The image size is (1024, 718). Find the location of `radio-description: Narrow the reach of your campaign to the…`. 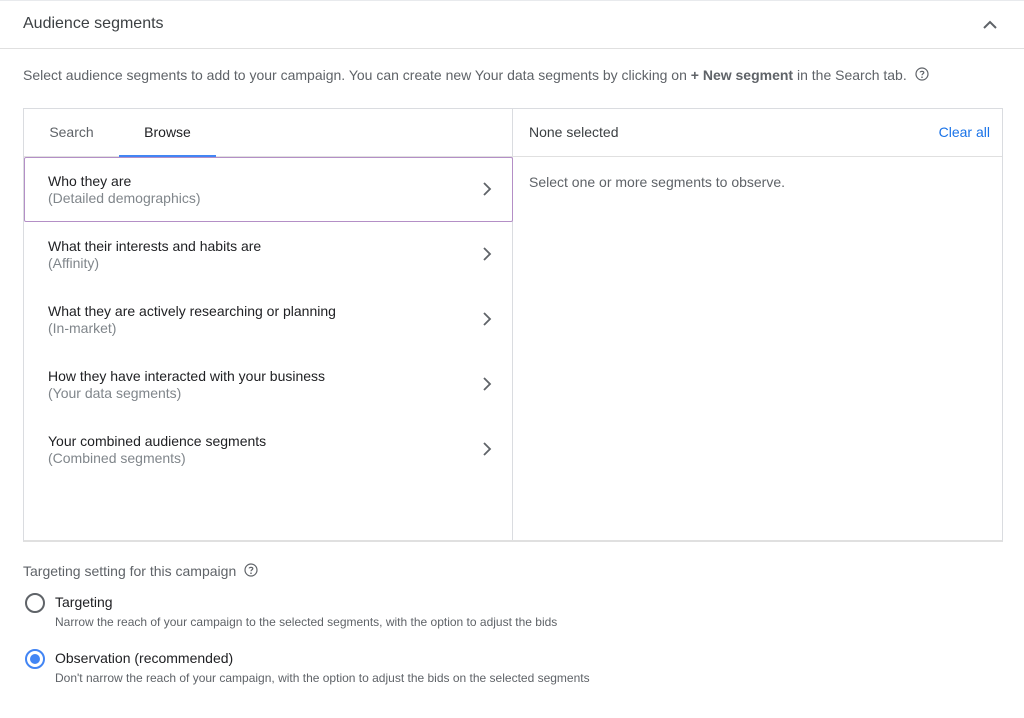

radio-description: Narrow the reach of your campaign to the… is located at coordinates (306, 622).